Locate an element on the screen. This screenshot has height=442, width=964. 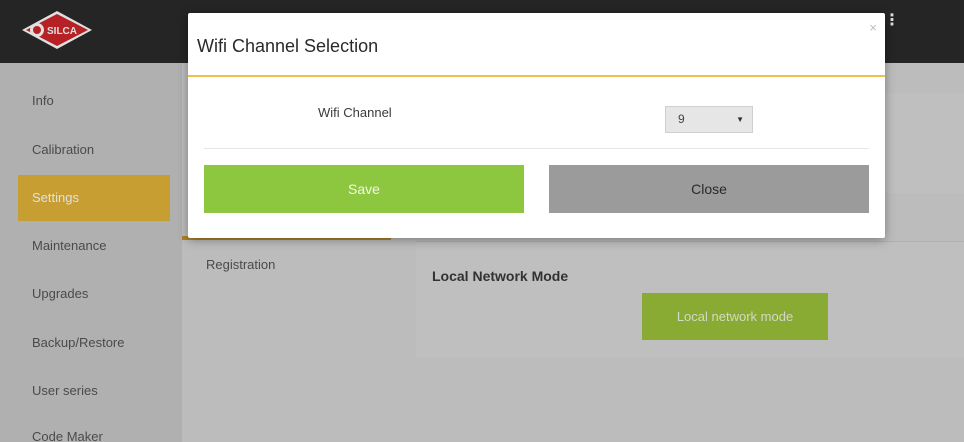
wifi-channel-label: Wifi Channel is located at coordinates (355, 112).